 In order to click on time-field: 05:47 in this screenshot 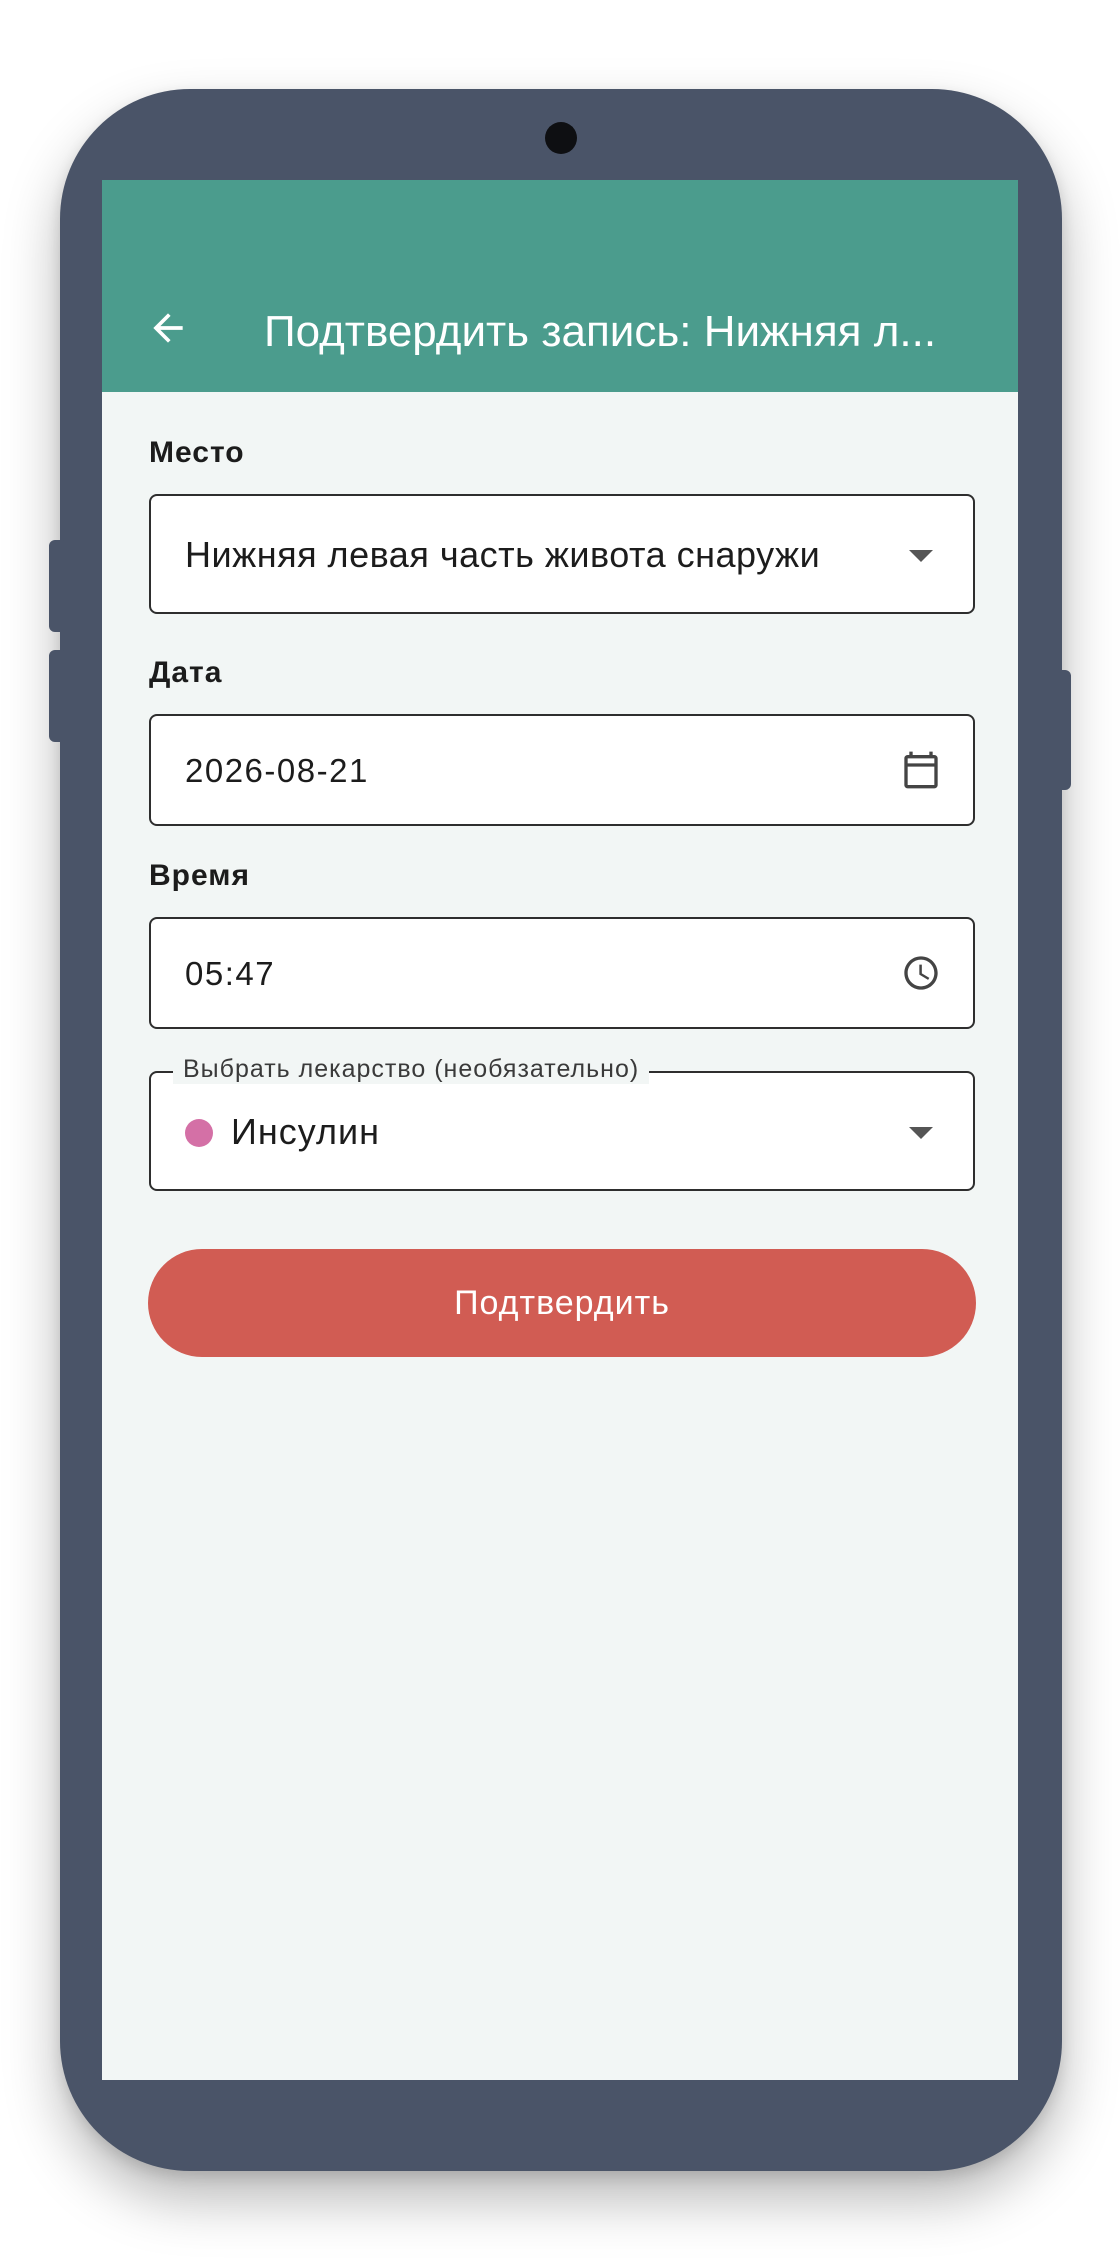, I will do `click(562, 973)`.